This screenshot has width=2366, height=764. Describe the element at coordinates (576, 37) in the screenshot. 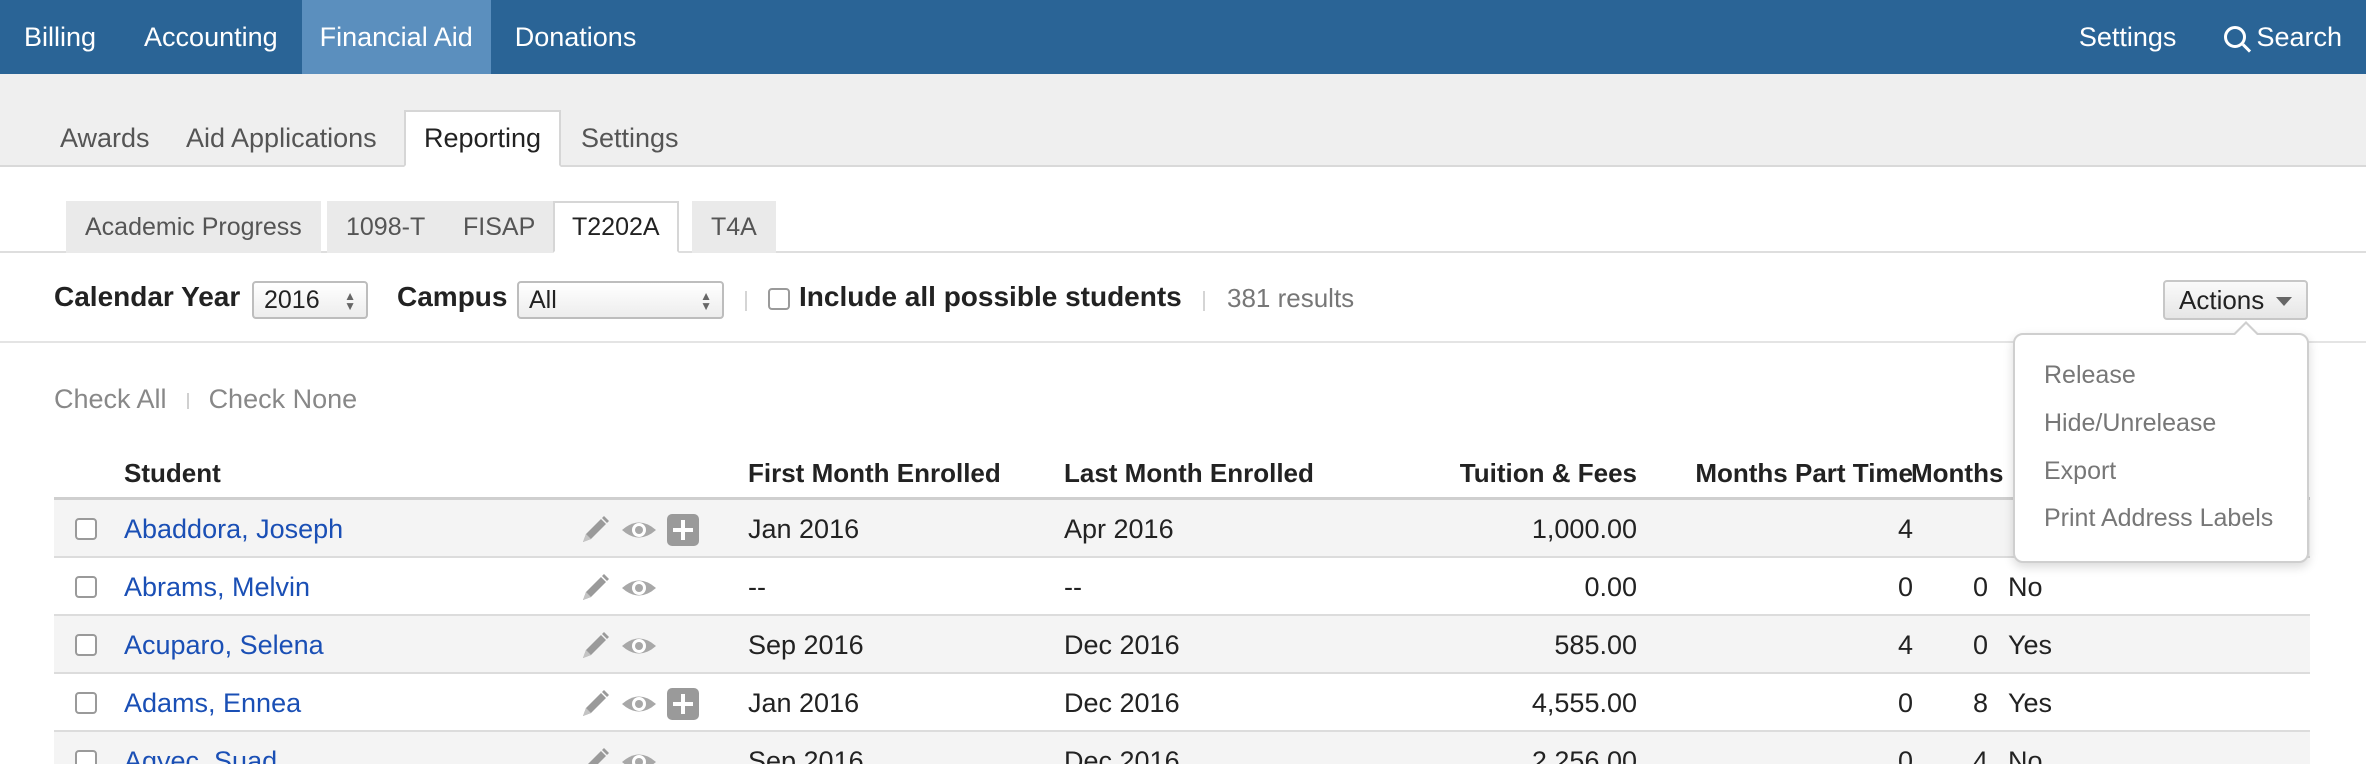

I see `nav-donations: Donations` at that location.